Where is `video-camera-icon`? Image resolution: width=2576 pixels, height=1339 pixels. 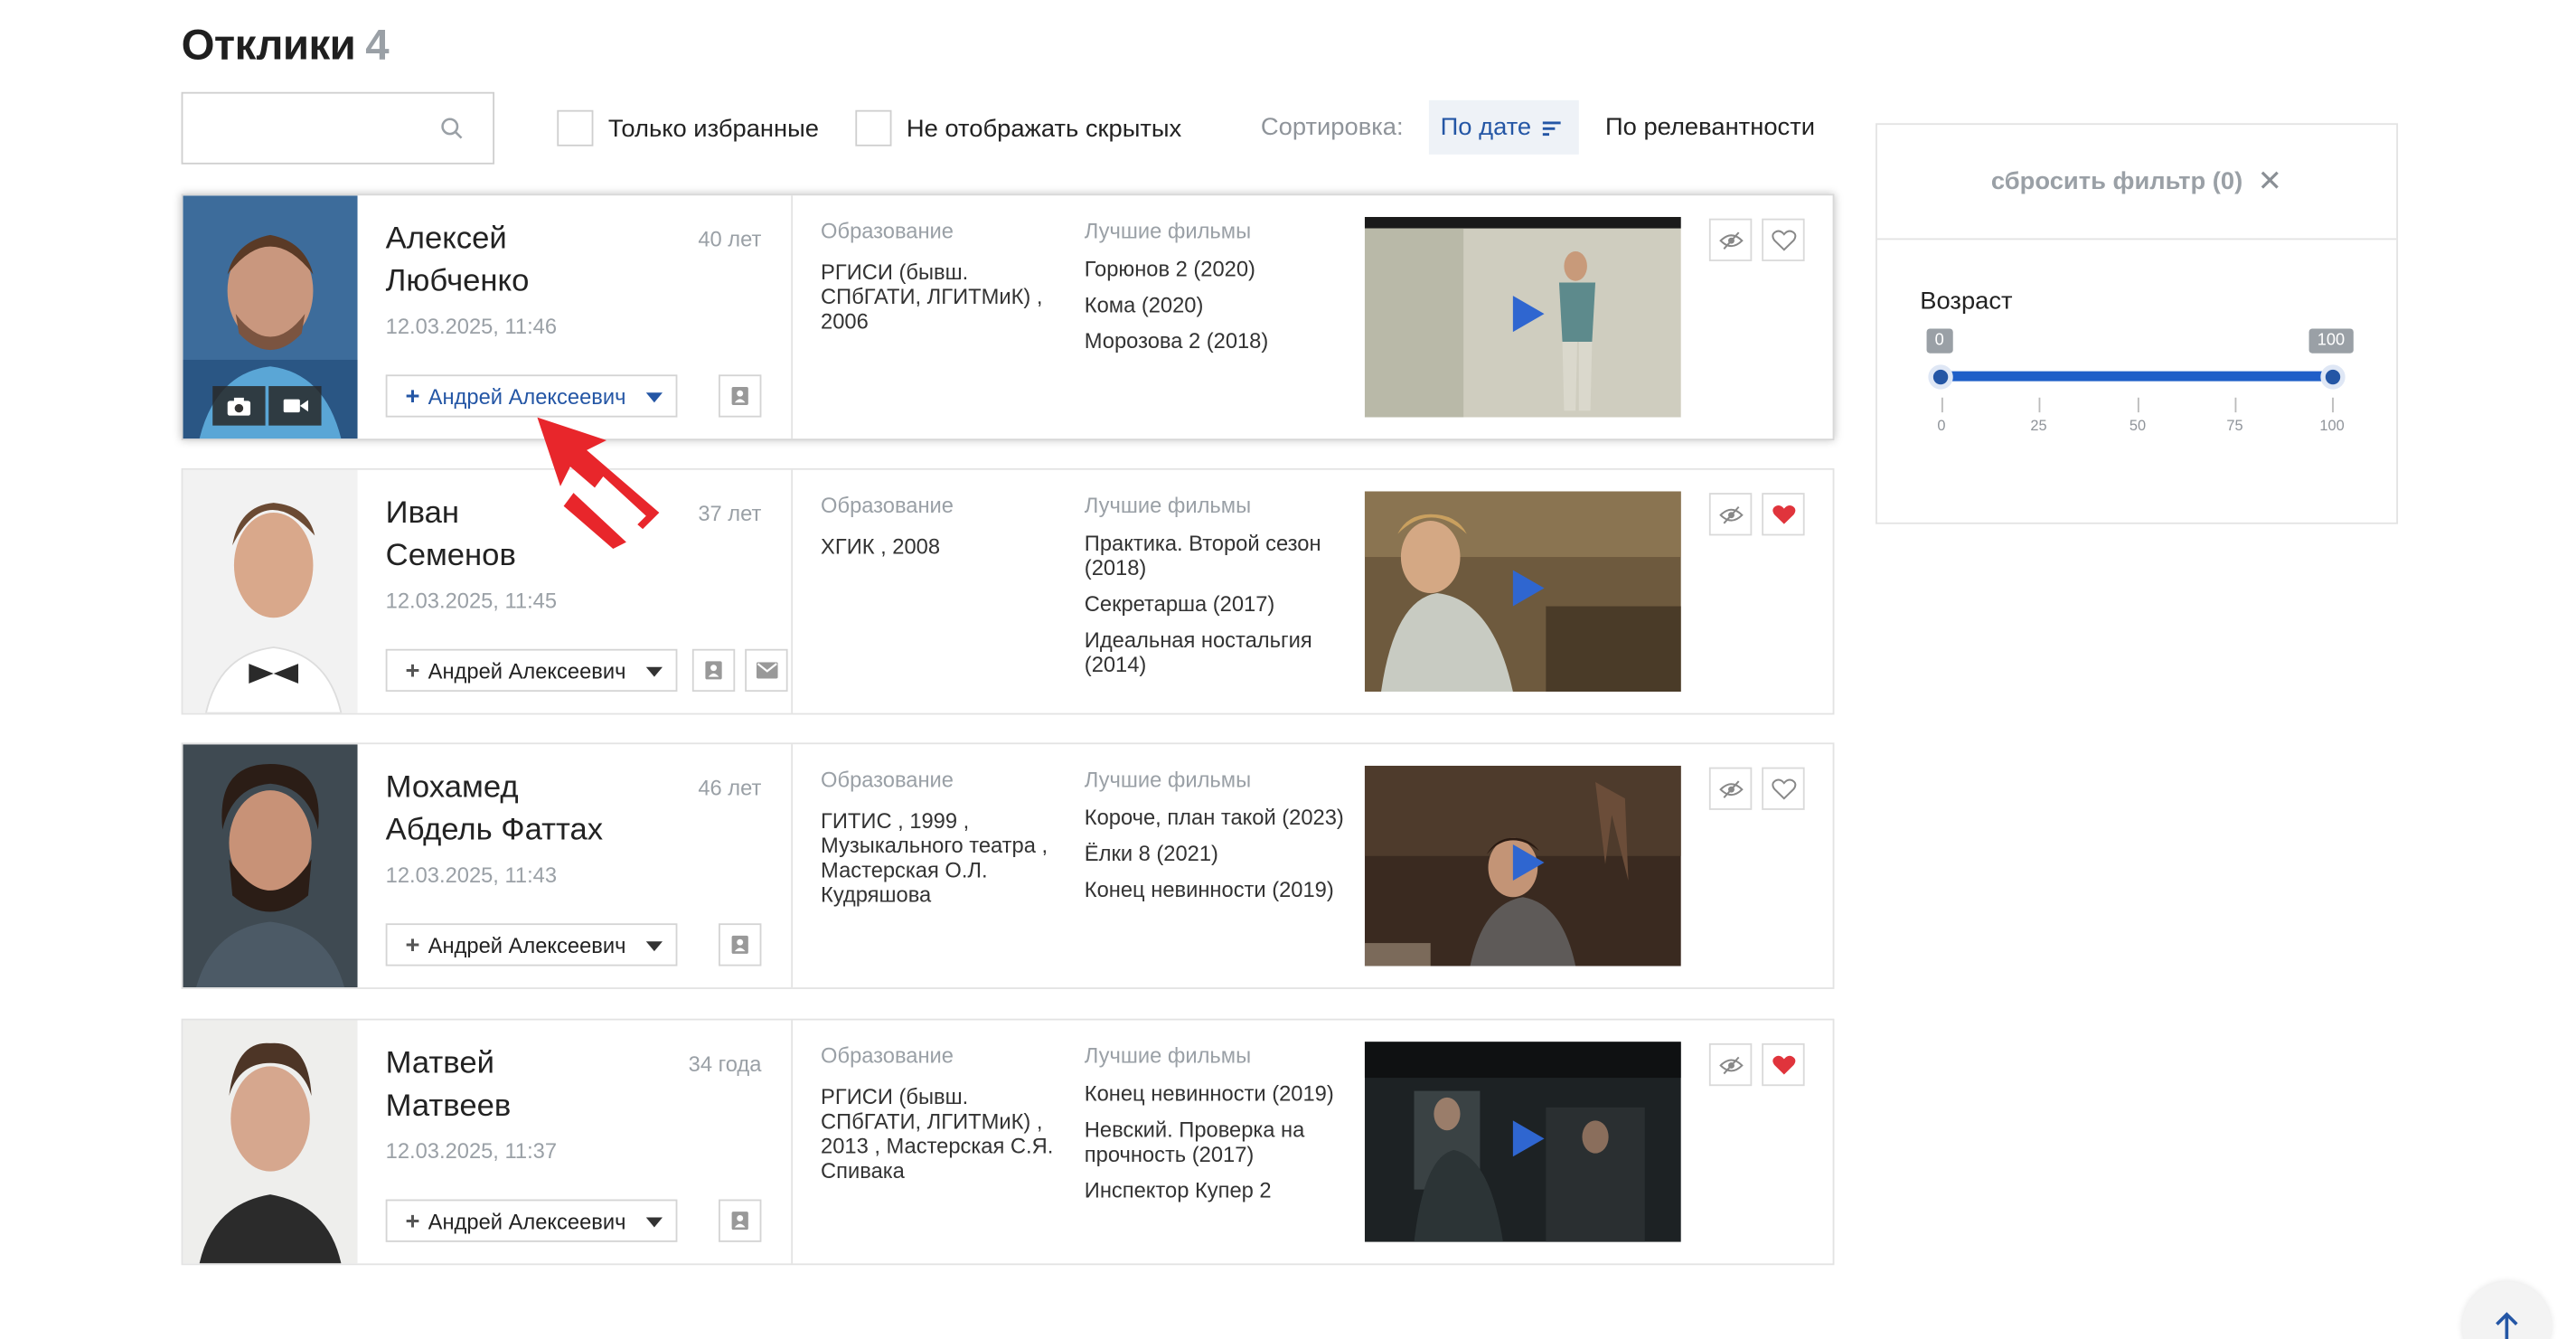
video-camera-icon is located at coordinates (295, 406).